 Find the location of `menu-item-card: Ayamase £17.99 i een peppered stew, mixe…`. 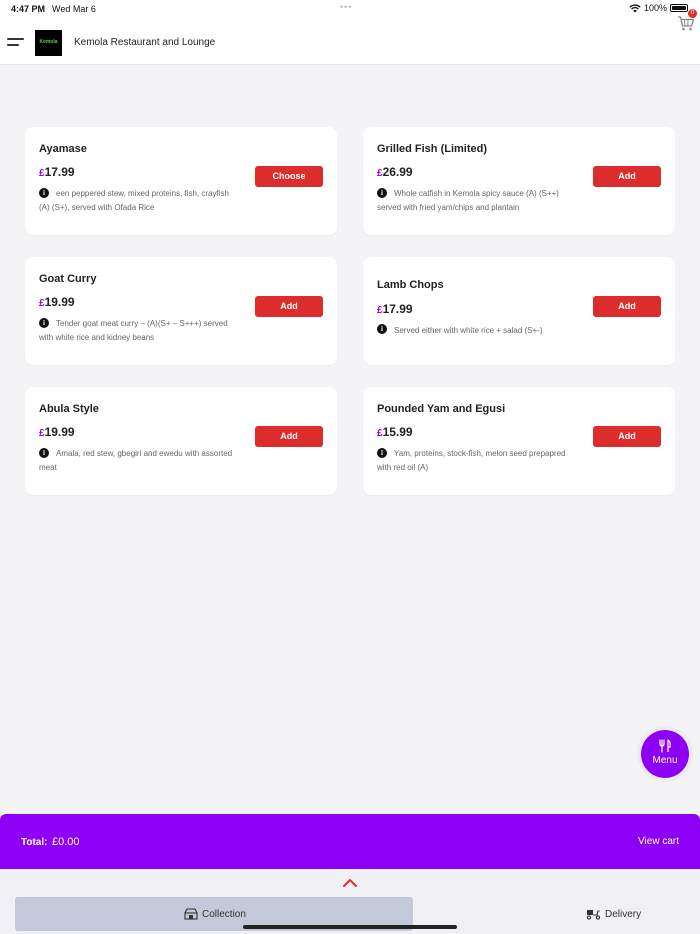

menu-item-card: Ayamase £17.99 i een peppered stew, mixe… is located at coordinates (181, 181).